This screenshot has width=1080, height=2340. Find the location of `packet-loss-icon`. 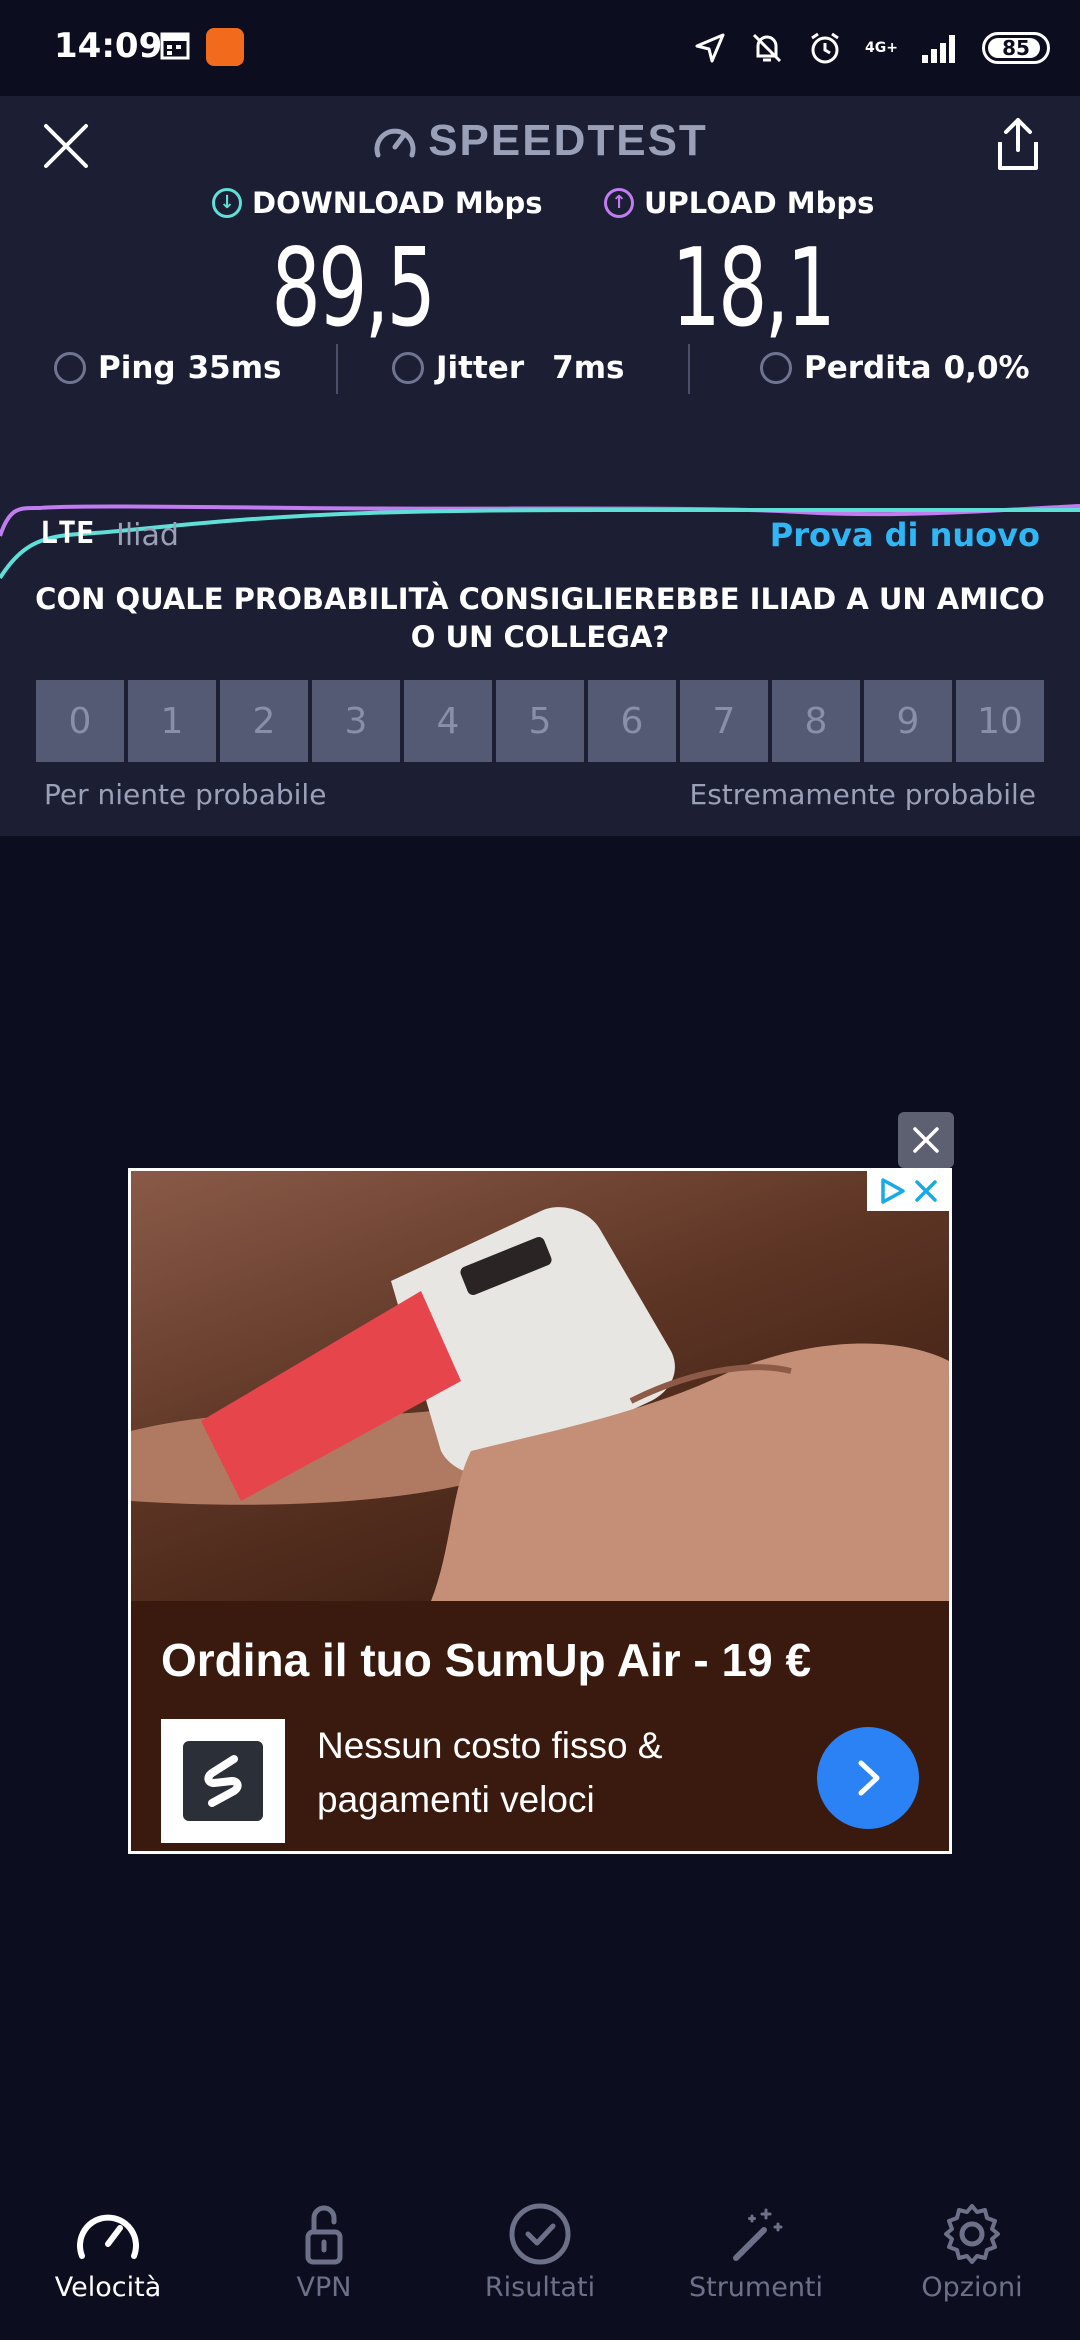

packet-loss-icon is located at coordinates (776, 368).